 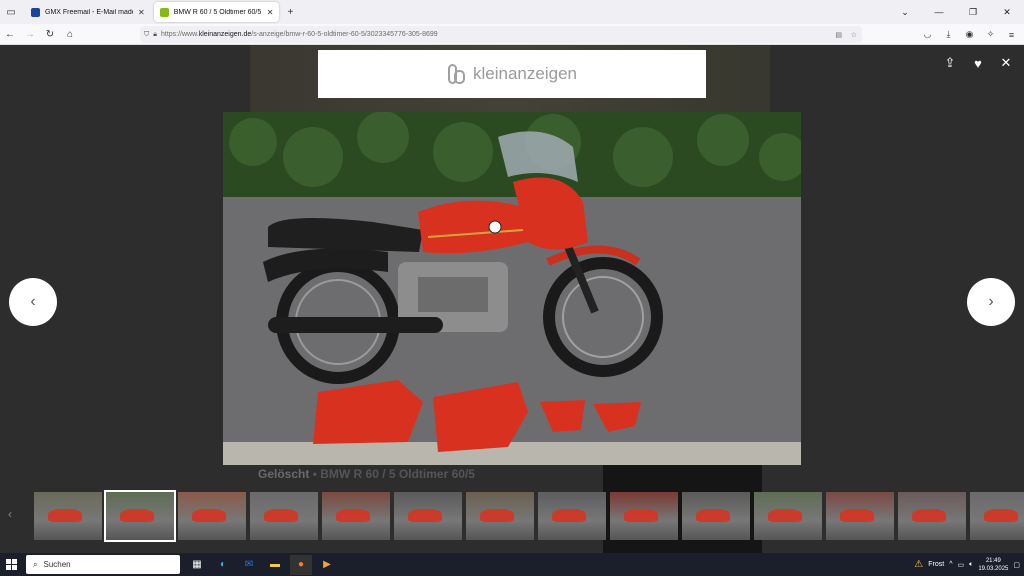 What do you see at coordinates (991, 302) in the screenshot?
I see `next-image-button: ›` at bounding box center [991, 302].